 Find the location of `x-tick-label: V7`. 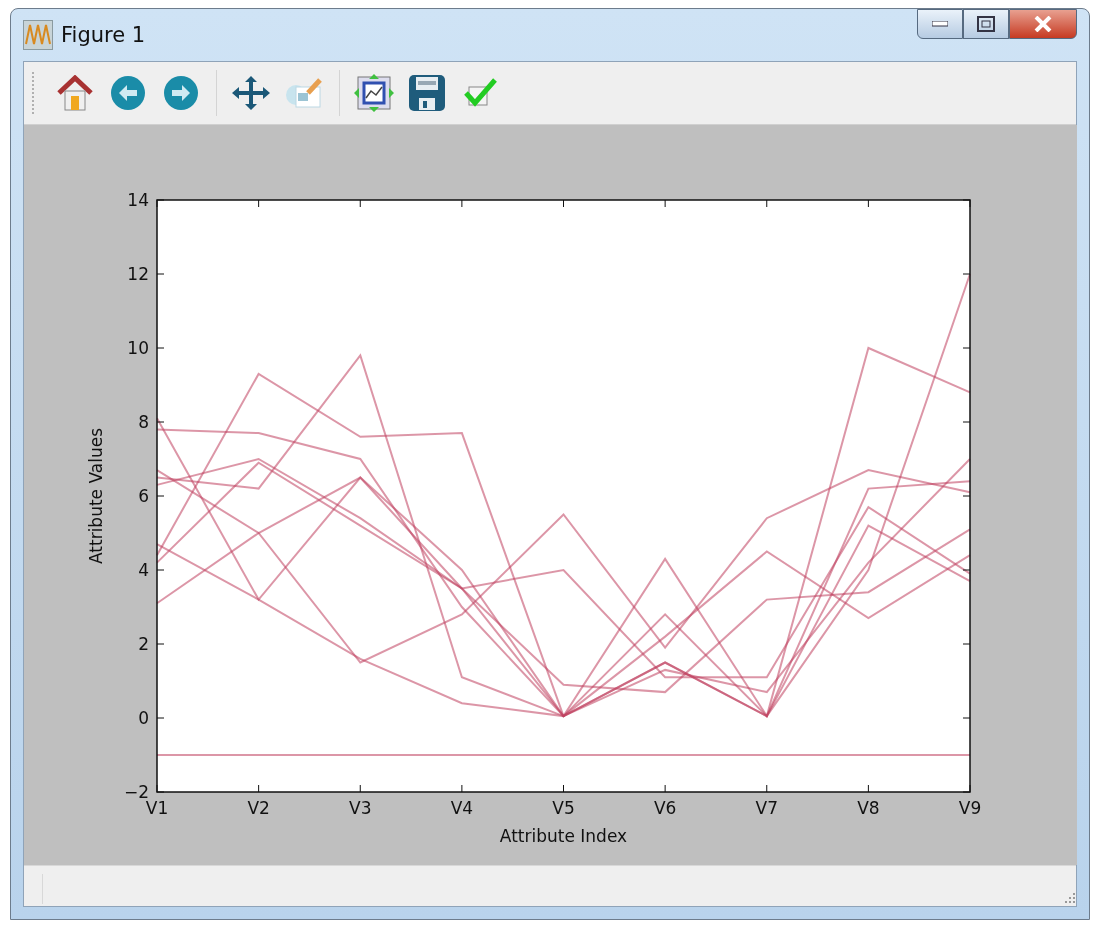

x-tick-label: V7 is located at coordinates (766, 808).